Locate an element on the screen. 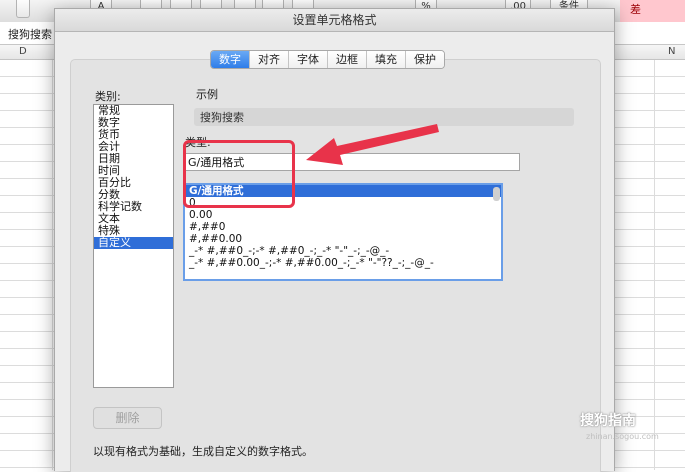 The width and height of the screenshot is (685, 472). tab-border: 边框 is located at coordinates (347, 59).